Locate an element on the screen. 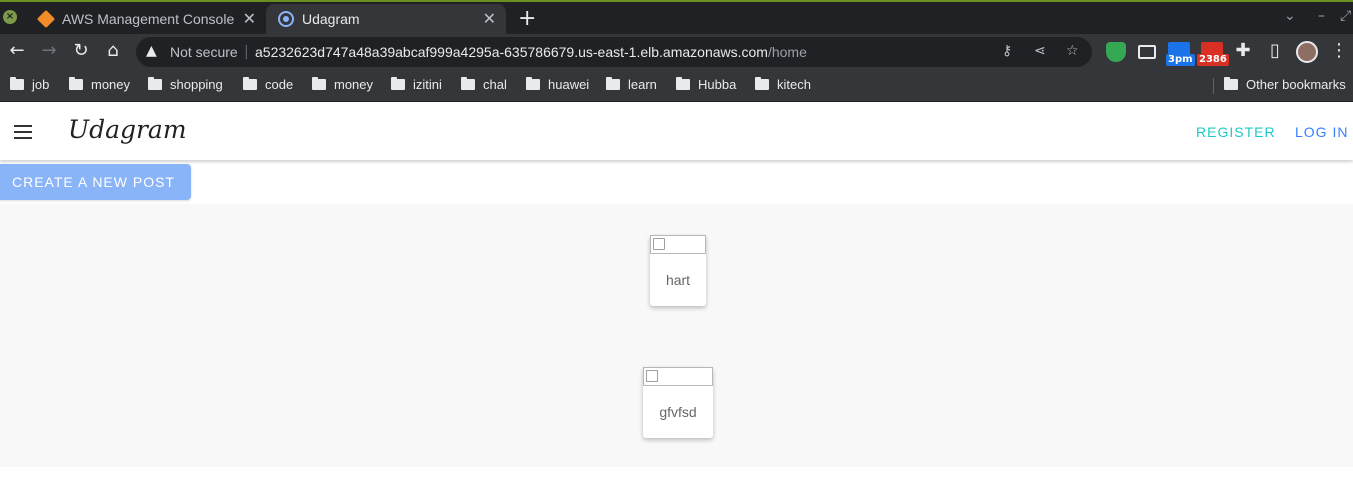 The height and width of the screenshot is (482, 1353). bookmark-folder: izitini is located at coordinates (416, 86).